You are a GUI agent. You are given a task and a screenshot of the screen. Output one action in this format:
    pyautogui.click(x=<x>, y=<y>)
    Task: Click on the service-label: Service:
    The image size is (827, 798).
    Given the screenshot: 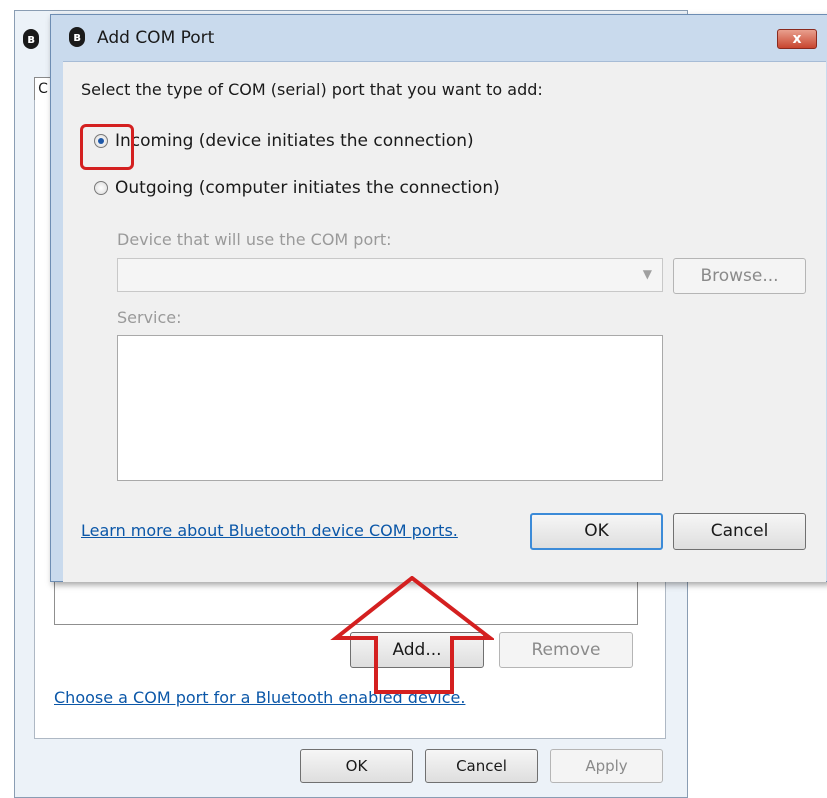 What is the action you would take?
    pyautogui.click(x=149, y=317)
    